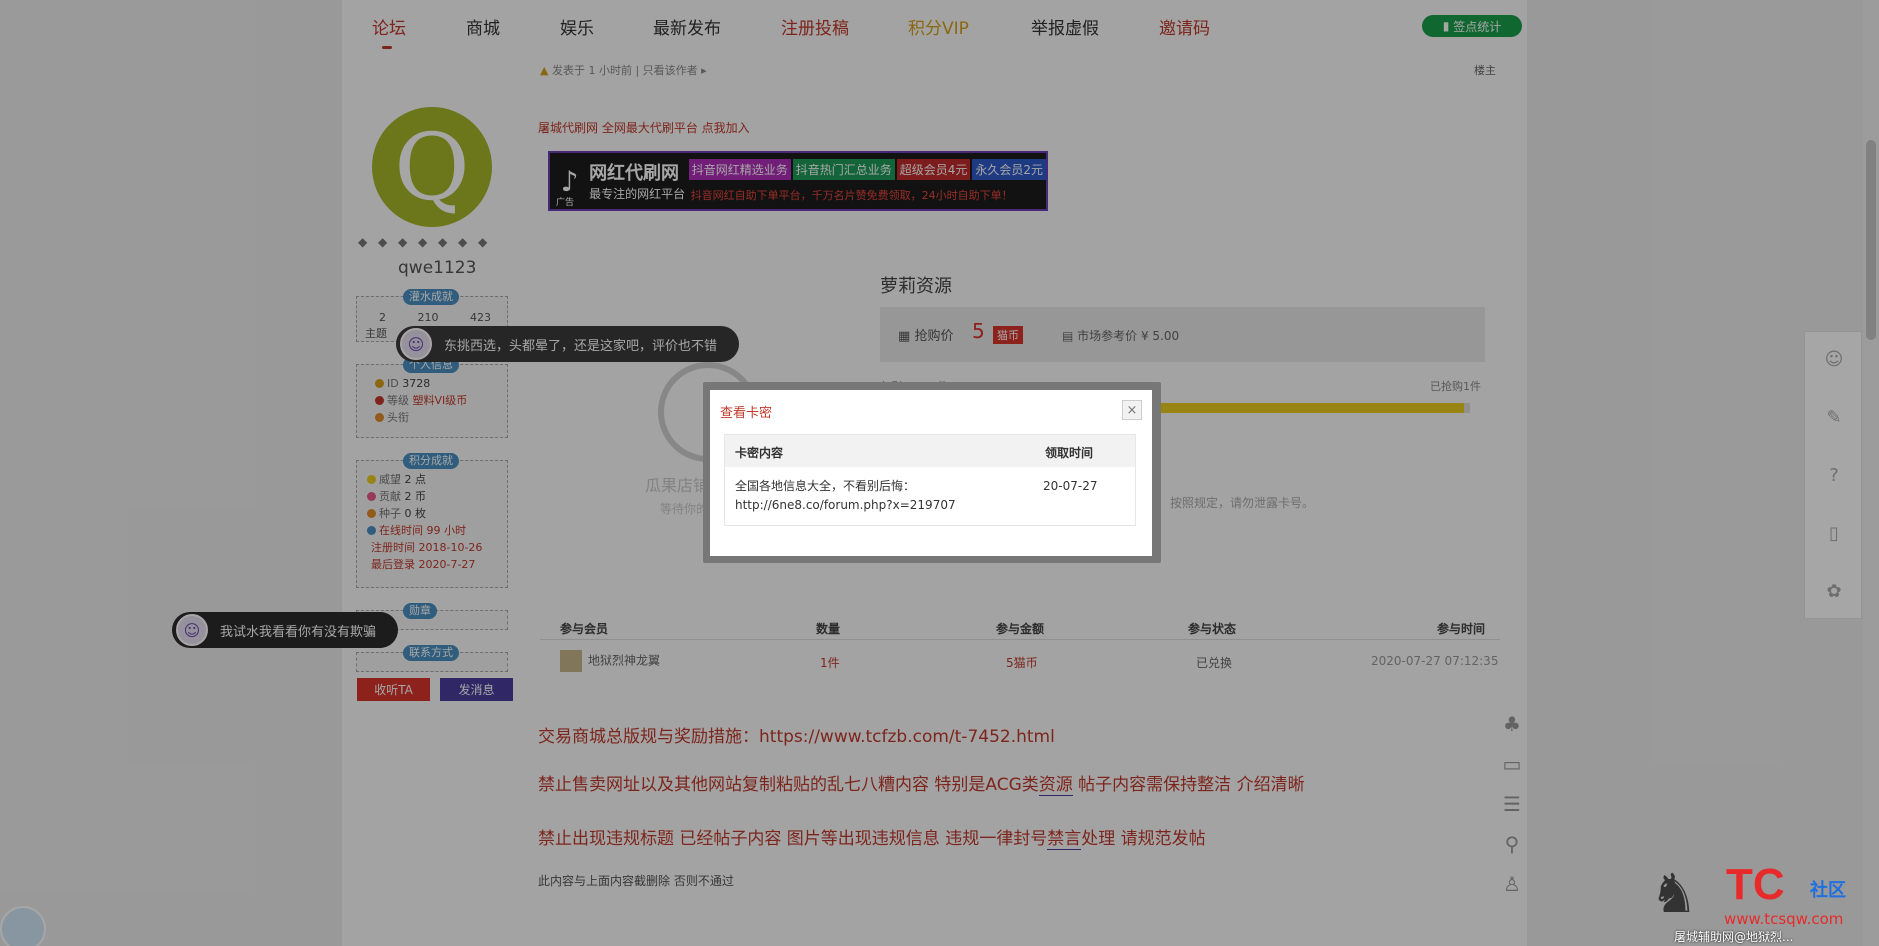 The width and height of the screenshot is (1879, 946). What do you see at coordinates (1784, 919) in the screenshot?
I see `watermark-url: www.tcsqw.com` at bounding box center [1784, 919].